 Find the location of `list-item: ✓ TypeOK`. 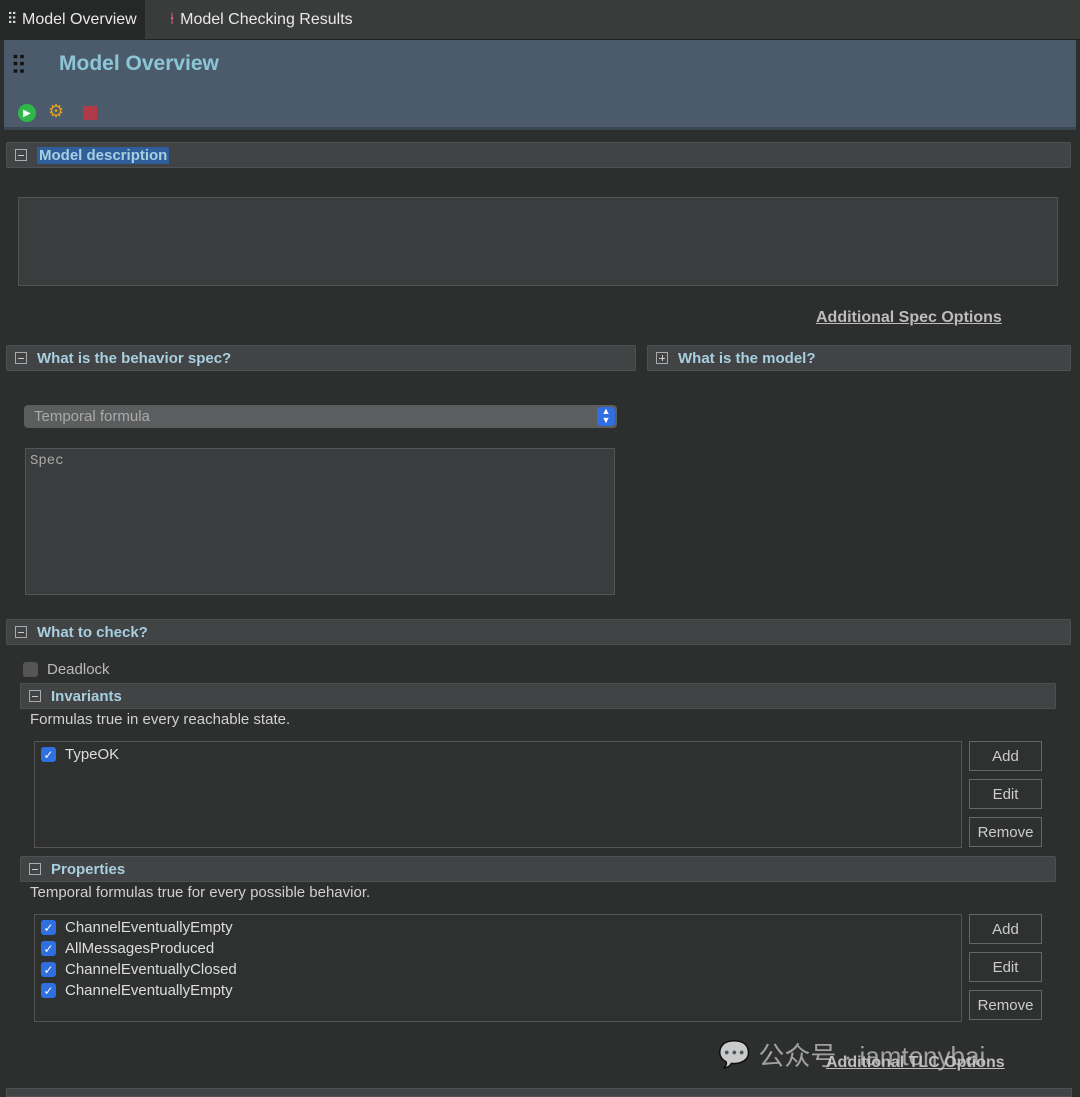

list-item: ✓ TypeOK is located at coordinates (498, 754).